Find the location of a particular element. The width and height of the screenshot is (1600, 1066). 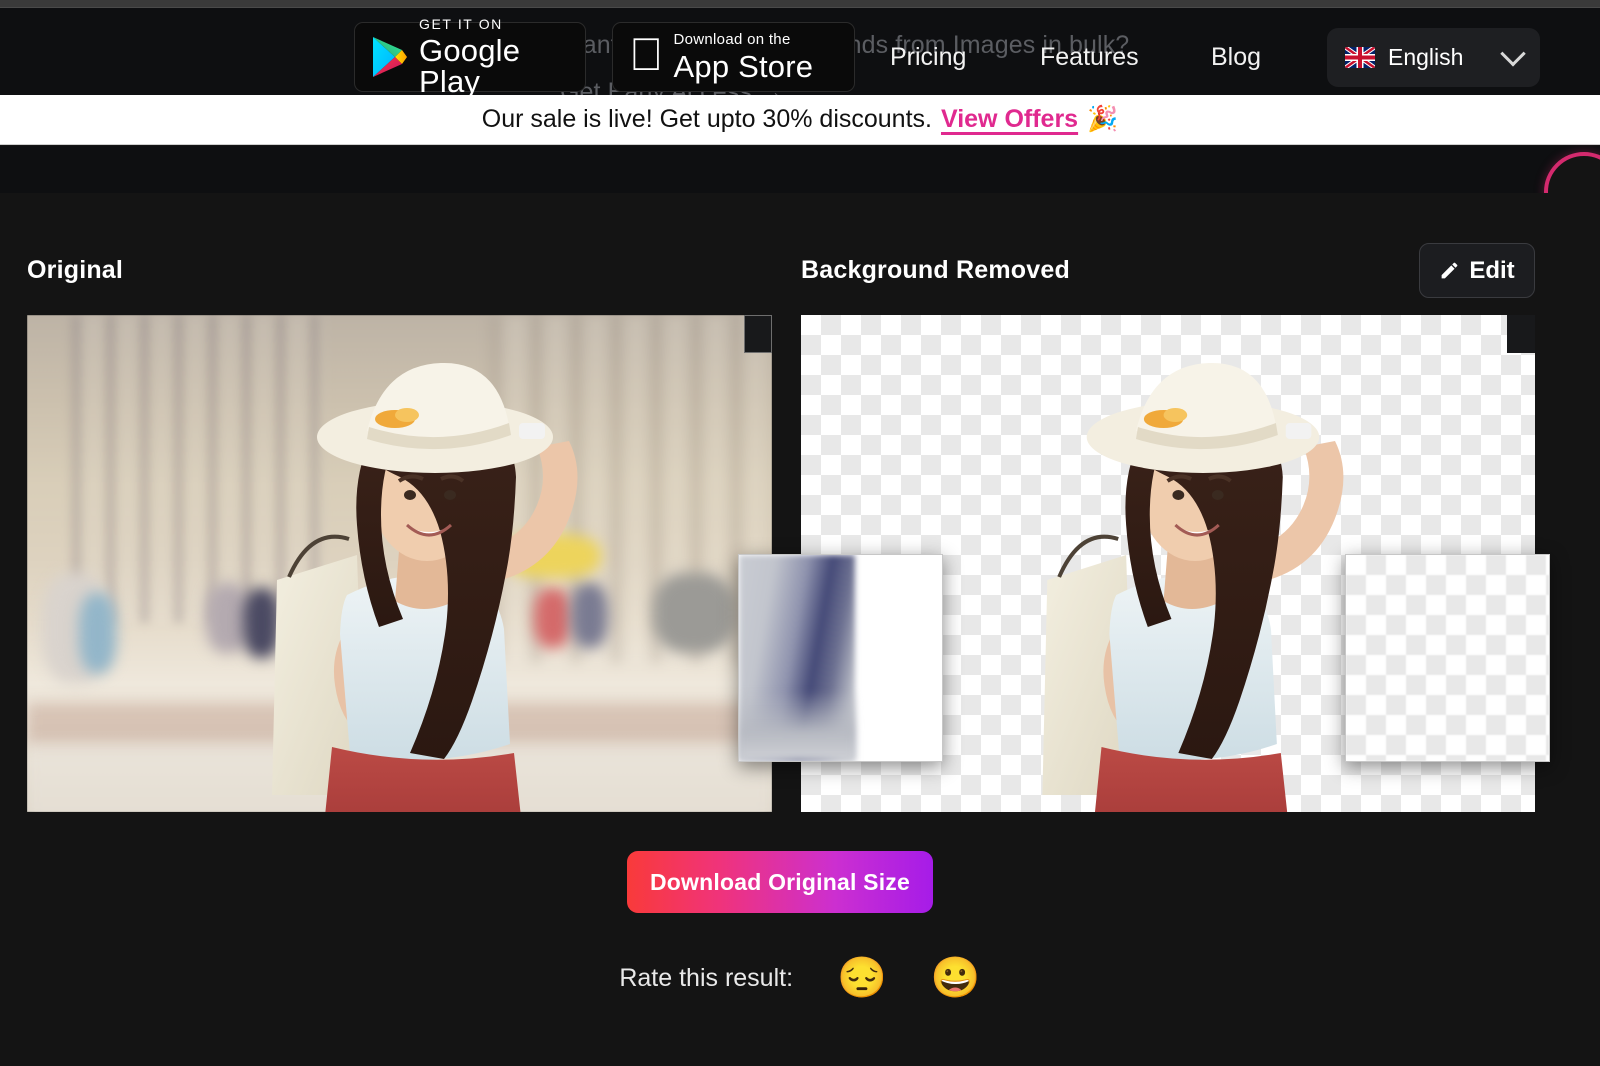

header-sub-strip is located at coordinates (800, 169).